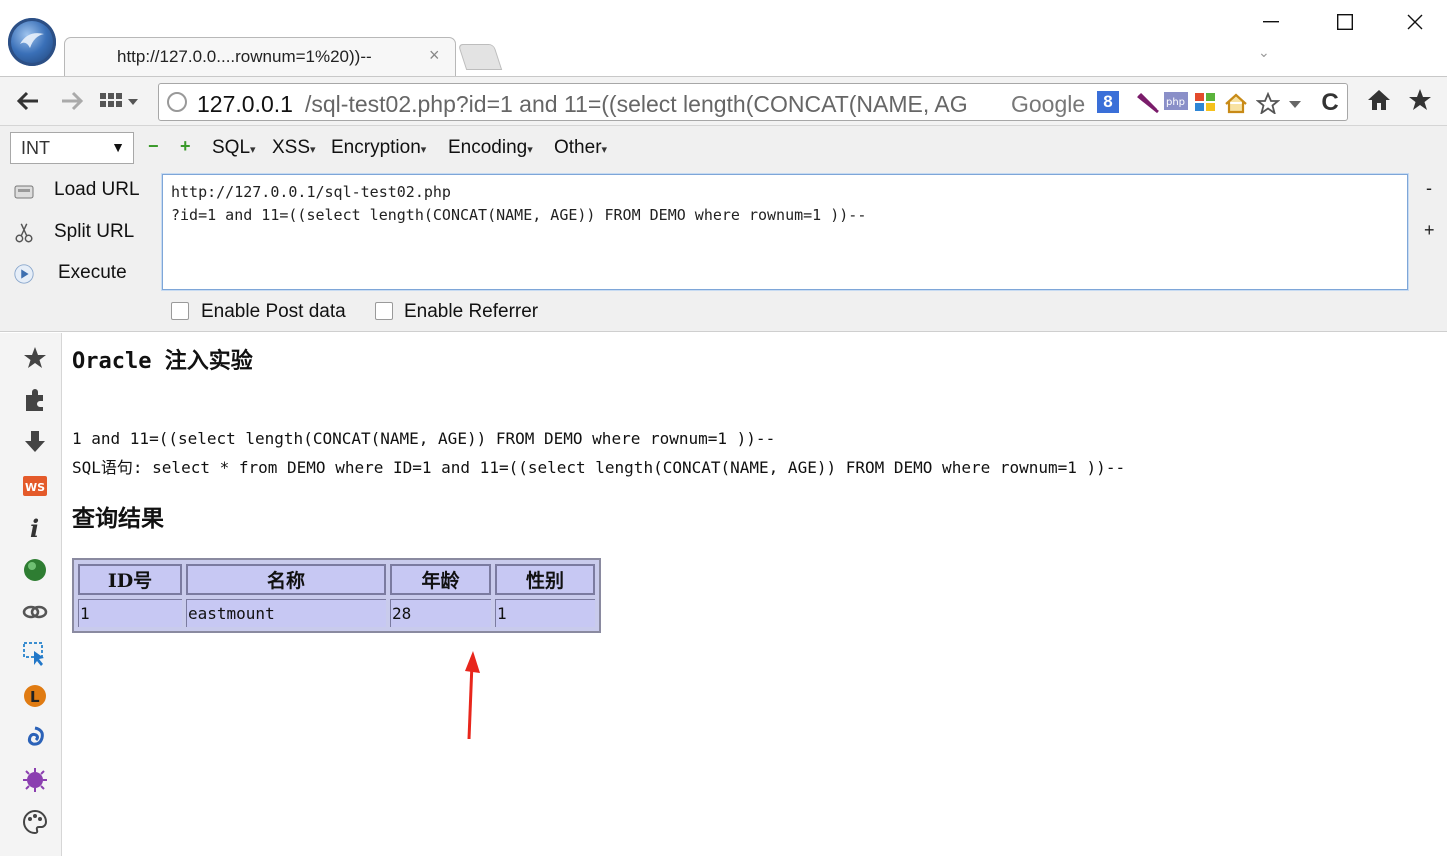 This screenshot has height=856, width=1447. I want to click on new-tab-button, so click(480, 57).